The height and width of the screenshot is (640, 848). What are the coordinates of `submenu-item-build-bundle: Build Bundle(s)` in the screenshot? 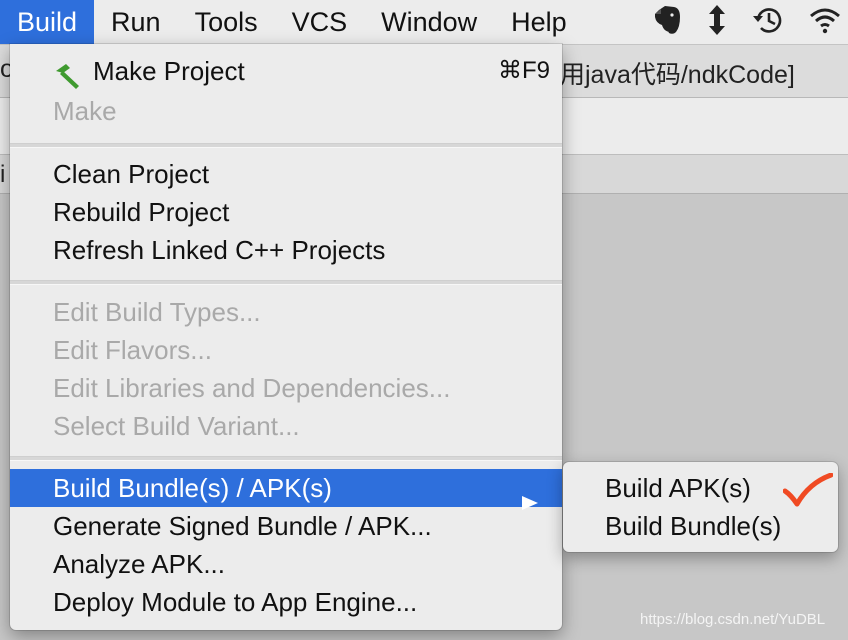 It's located at (700, 526).